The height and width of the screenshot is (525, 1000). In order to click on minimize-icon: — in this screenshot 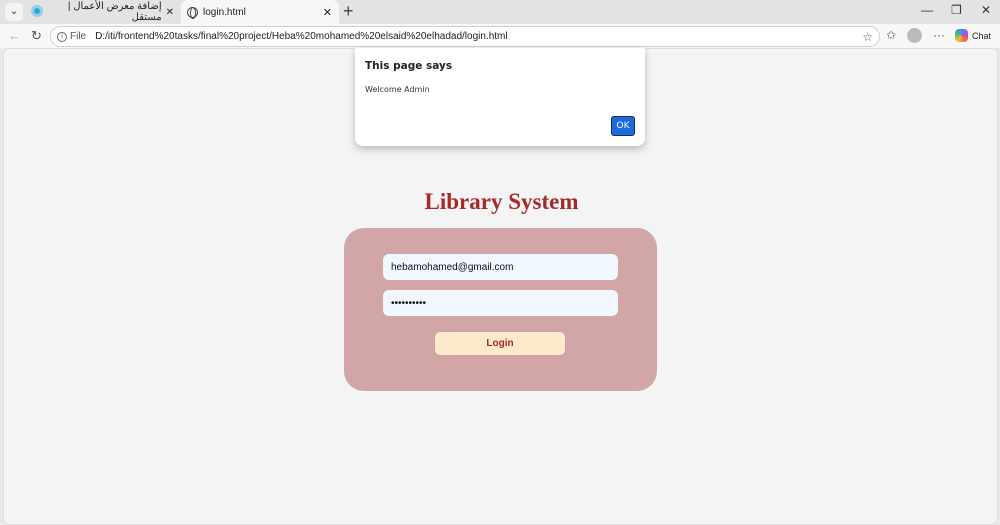, I will do `click(927, 10)`.